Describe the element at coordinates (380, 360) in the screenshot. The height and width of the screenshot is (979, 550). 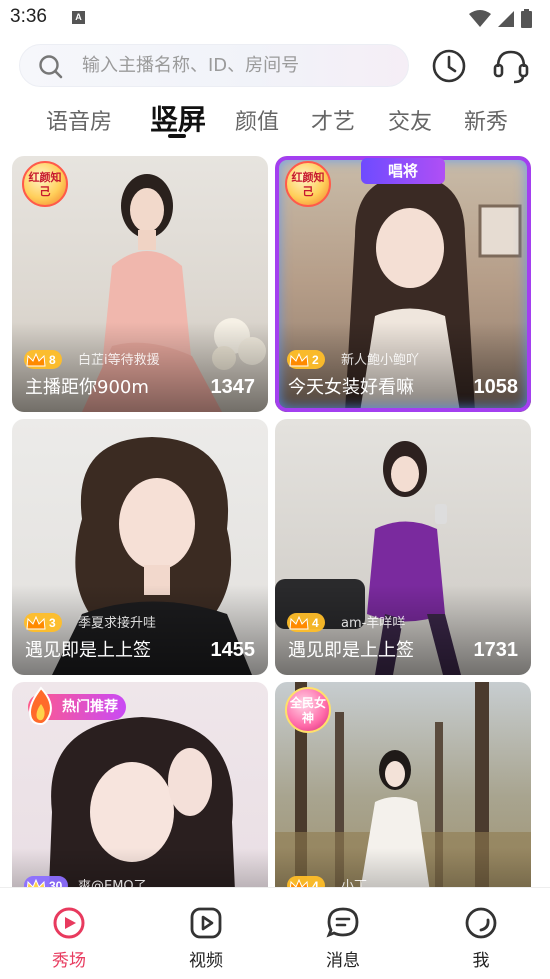
I see `anchor-name: 新人鲍小鲍吖` at that location.